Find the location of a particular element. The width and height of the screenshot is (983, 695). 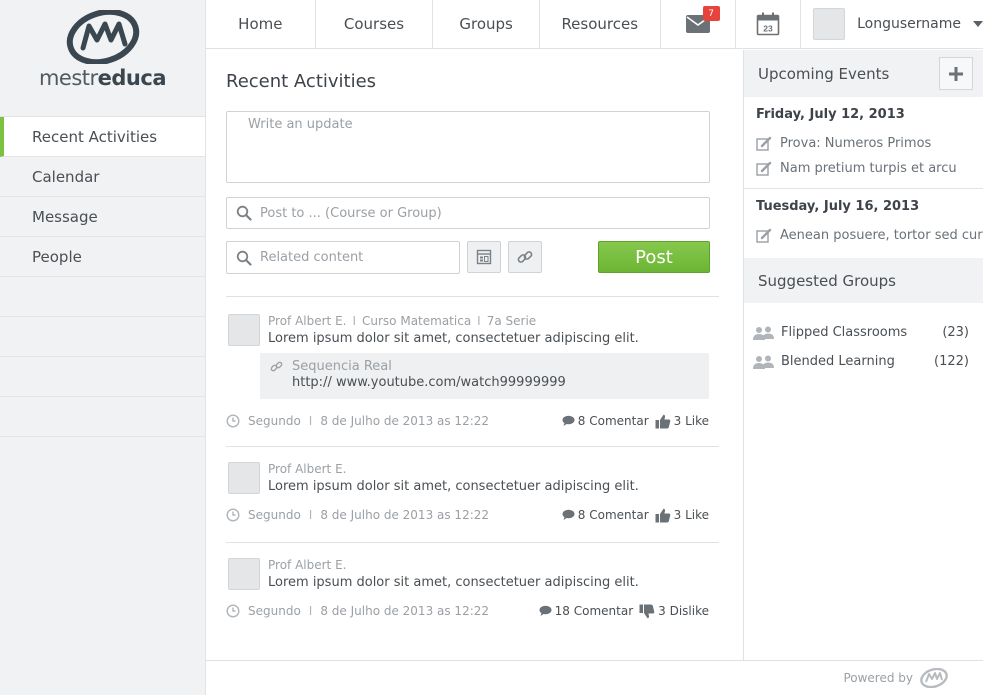

nav-calendar: 23 is located at coordinates (769, 24).